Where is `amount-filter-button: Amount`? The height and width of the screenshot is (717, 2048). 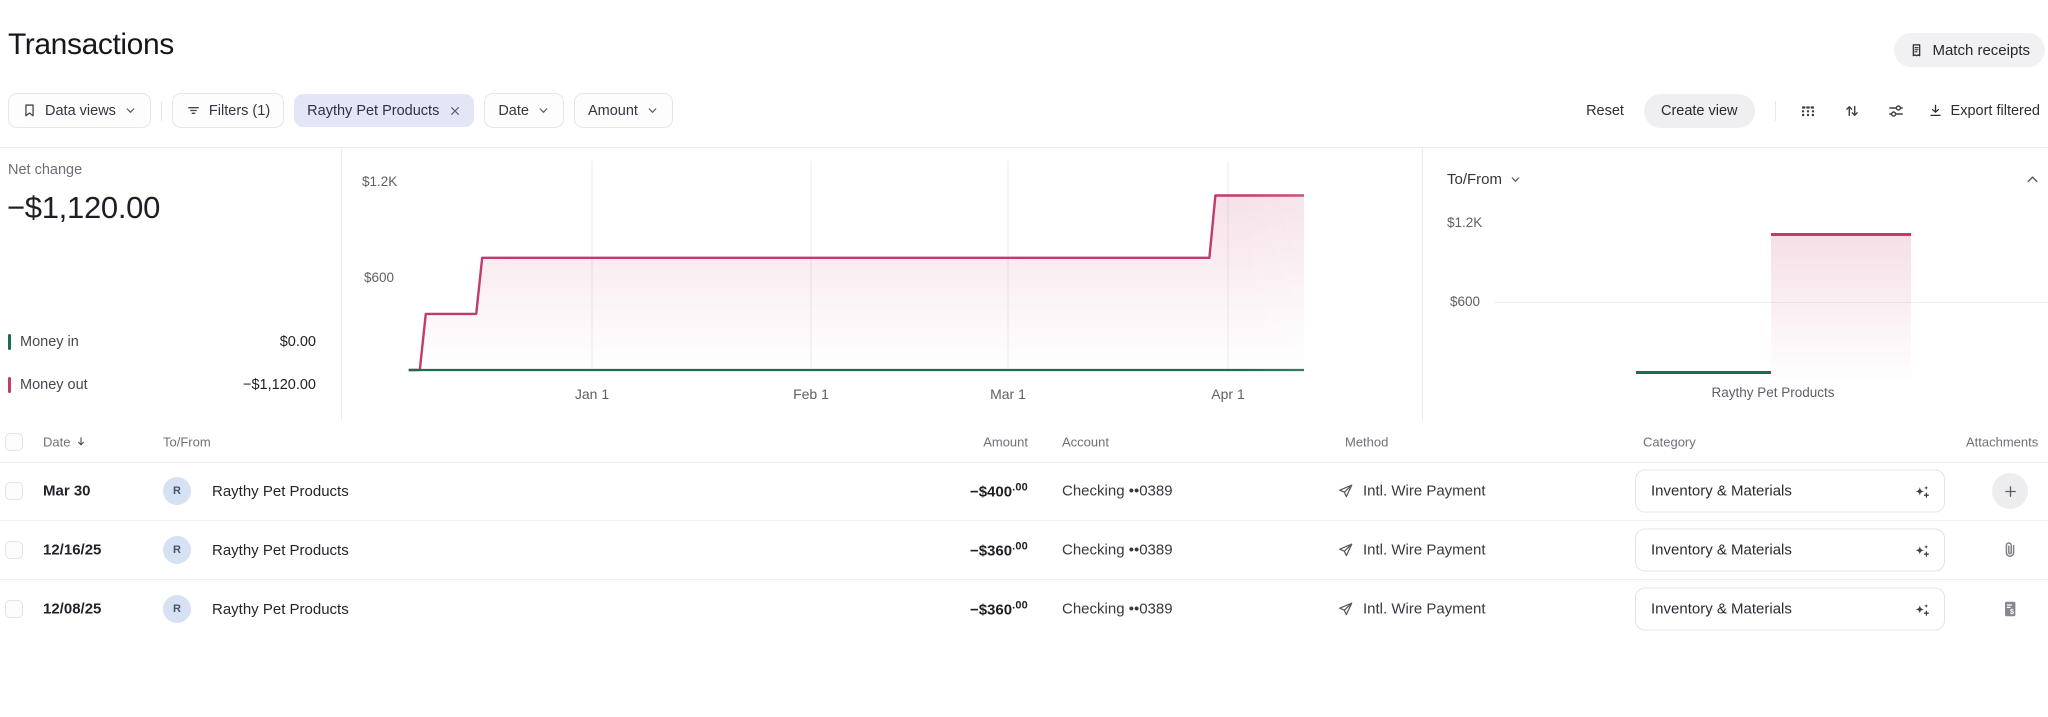 amount-filter-button: Amount is located at coordinates (623, 110).